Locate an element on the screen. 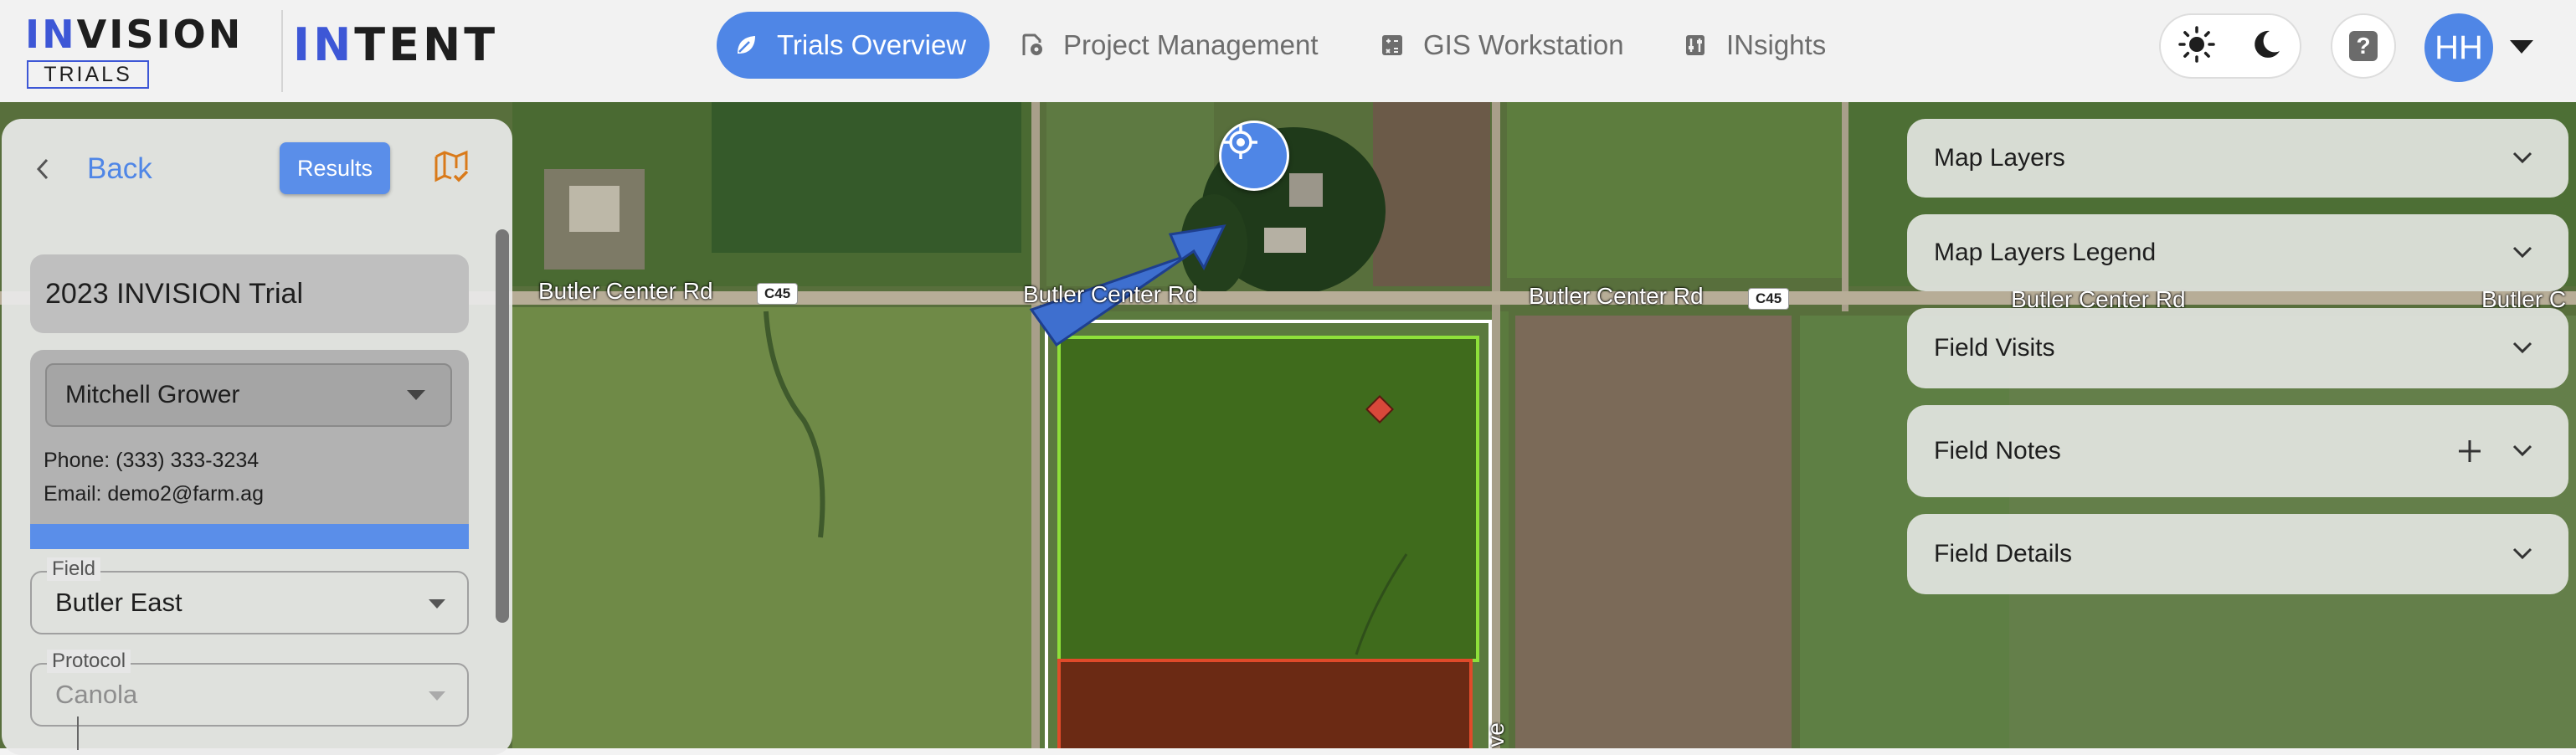 This screenshot has width=2576, height=755. back-label: Back is located at coordinates (120, 168).